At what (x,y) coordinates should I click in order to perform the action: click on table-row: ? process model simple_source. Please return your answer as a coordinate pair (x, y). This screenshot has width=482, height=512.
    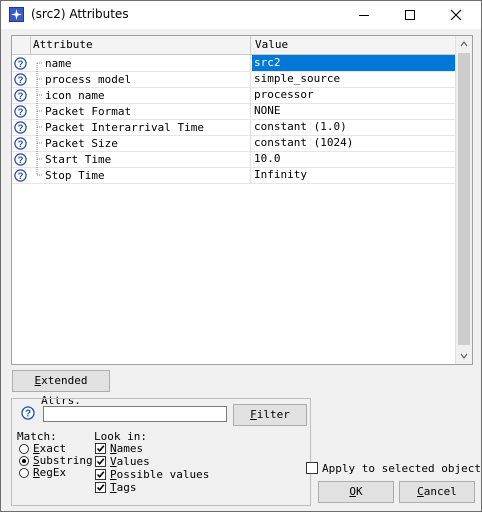
    Looking at the image, I should click on (234, 79).